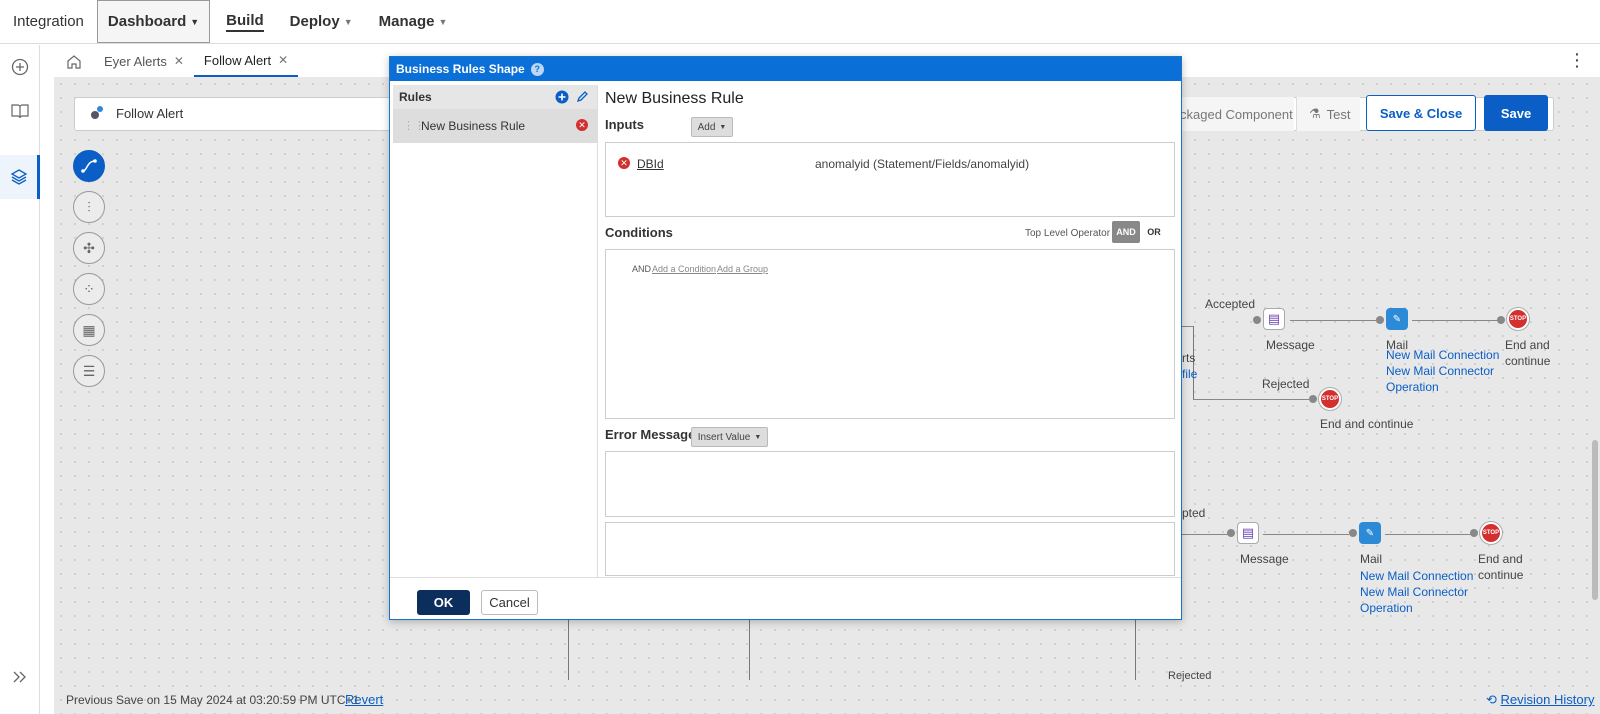  I want to click on save-button: Save, so click(1516, 113).